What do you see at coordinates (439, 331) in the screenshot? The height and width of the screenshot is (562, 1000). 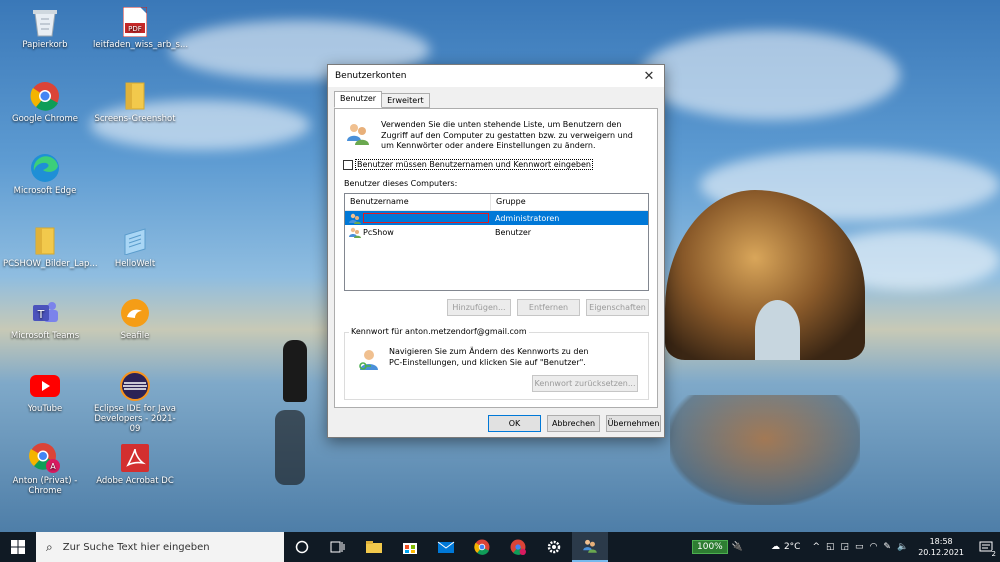 I see `password-group-legend: Kennwort für anton.metzendorf@gmail.com` at bounding box center [439, 331].